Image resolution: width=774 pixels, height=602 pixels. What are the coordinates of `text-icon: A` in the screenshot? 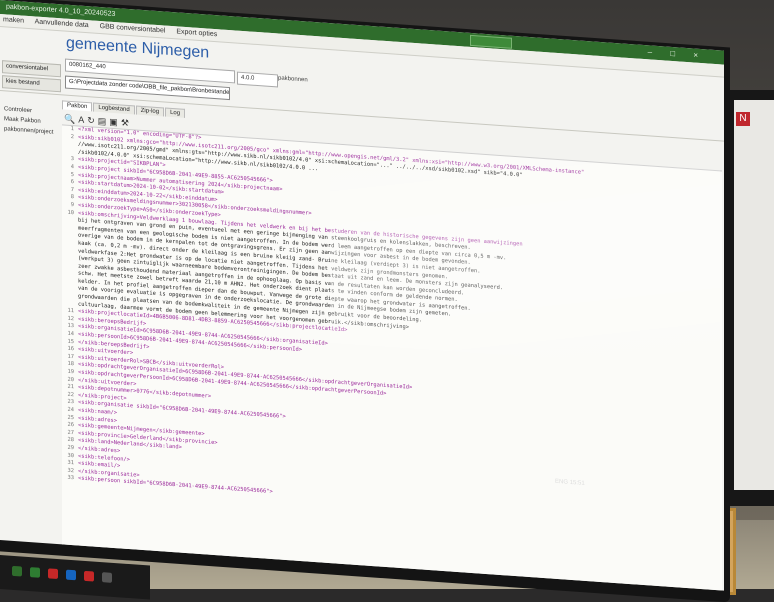 It's located at (82, 119).